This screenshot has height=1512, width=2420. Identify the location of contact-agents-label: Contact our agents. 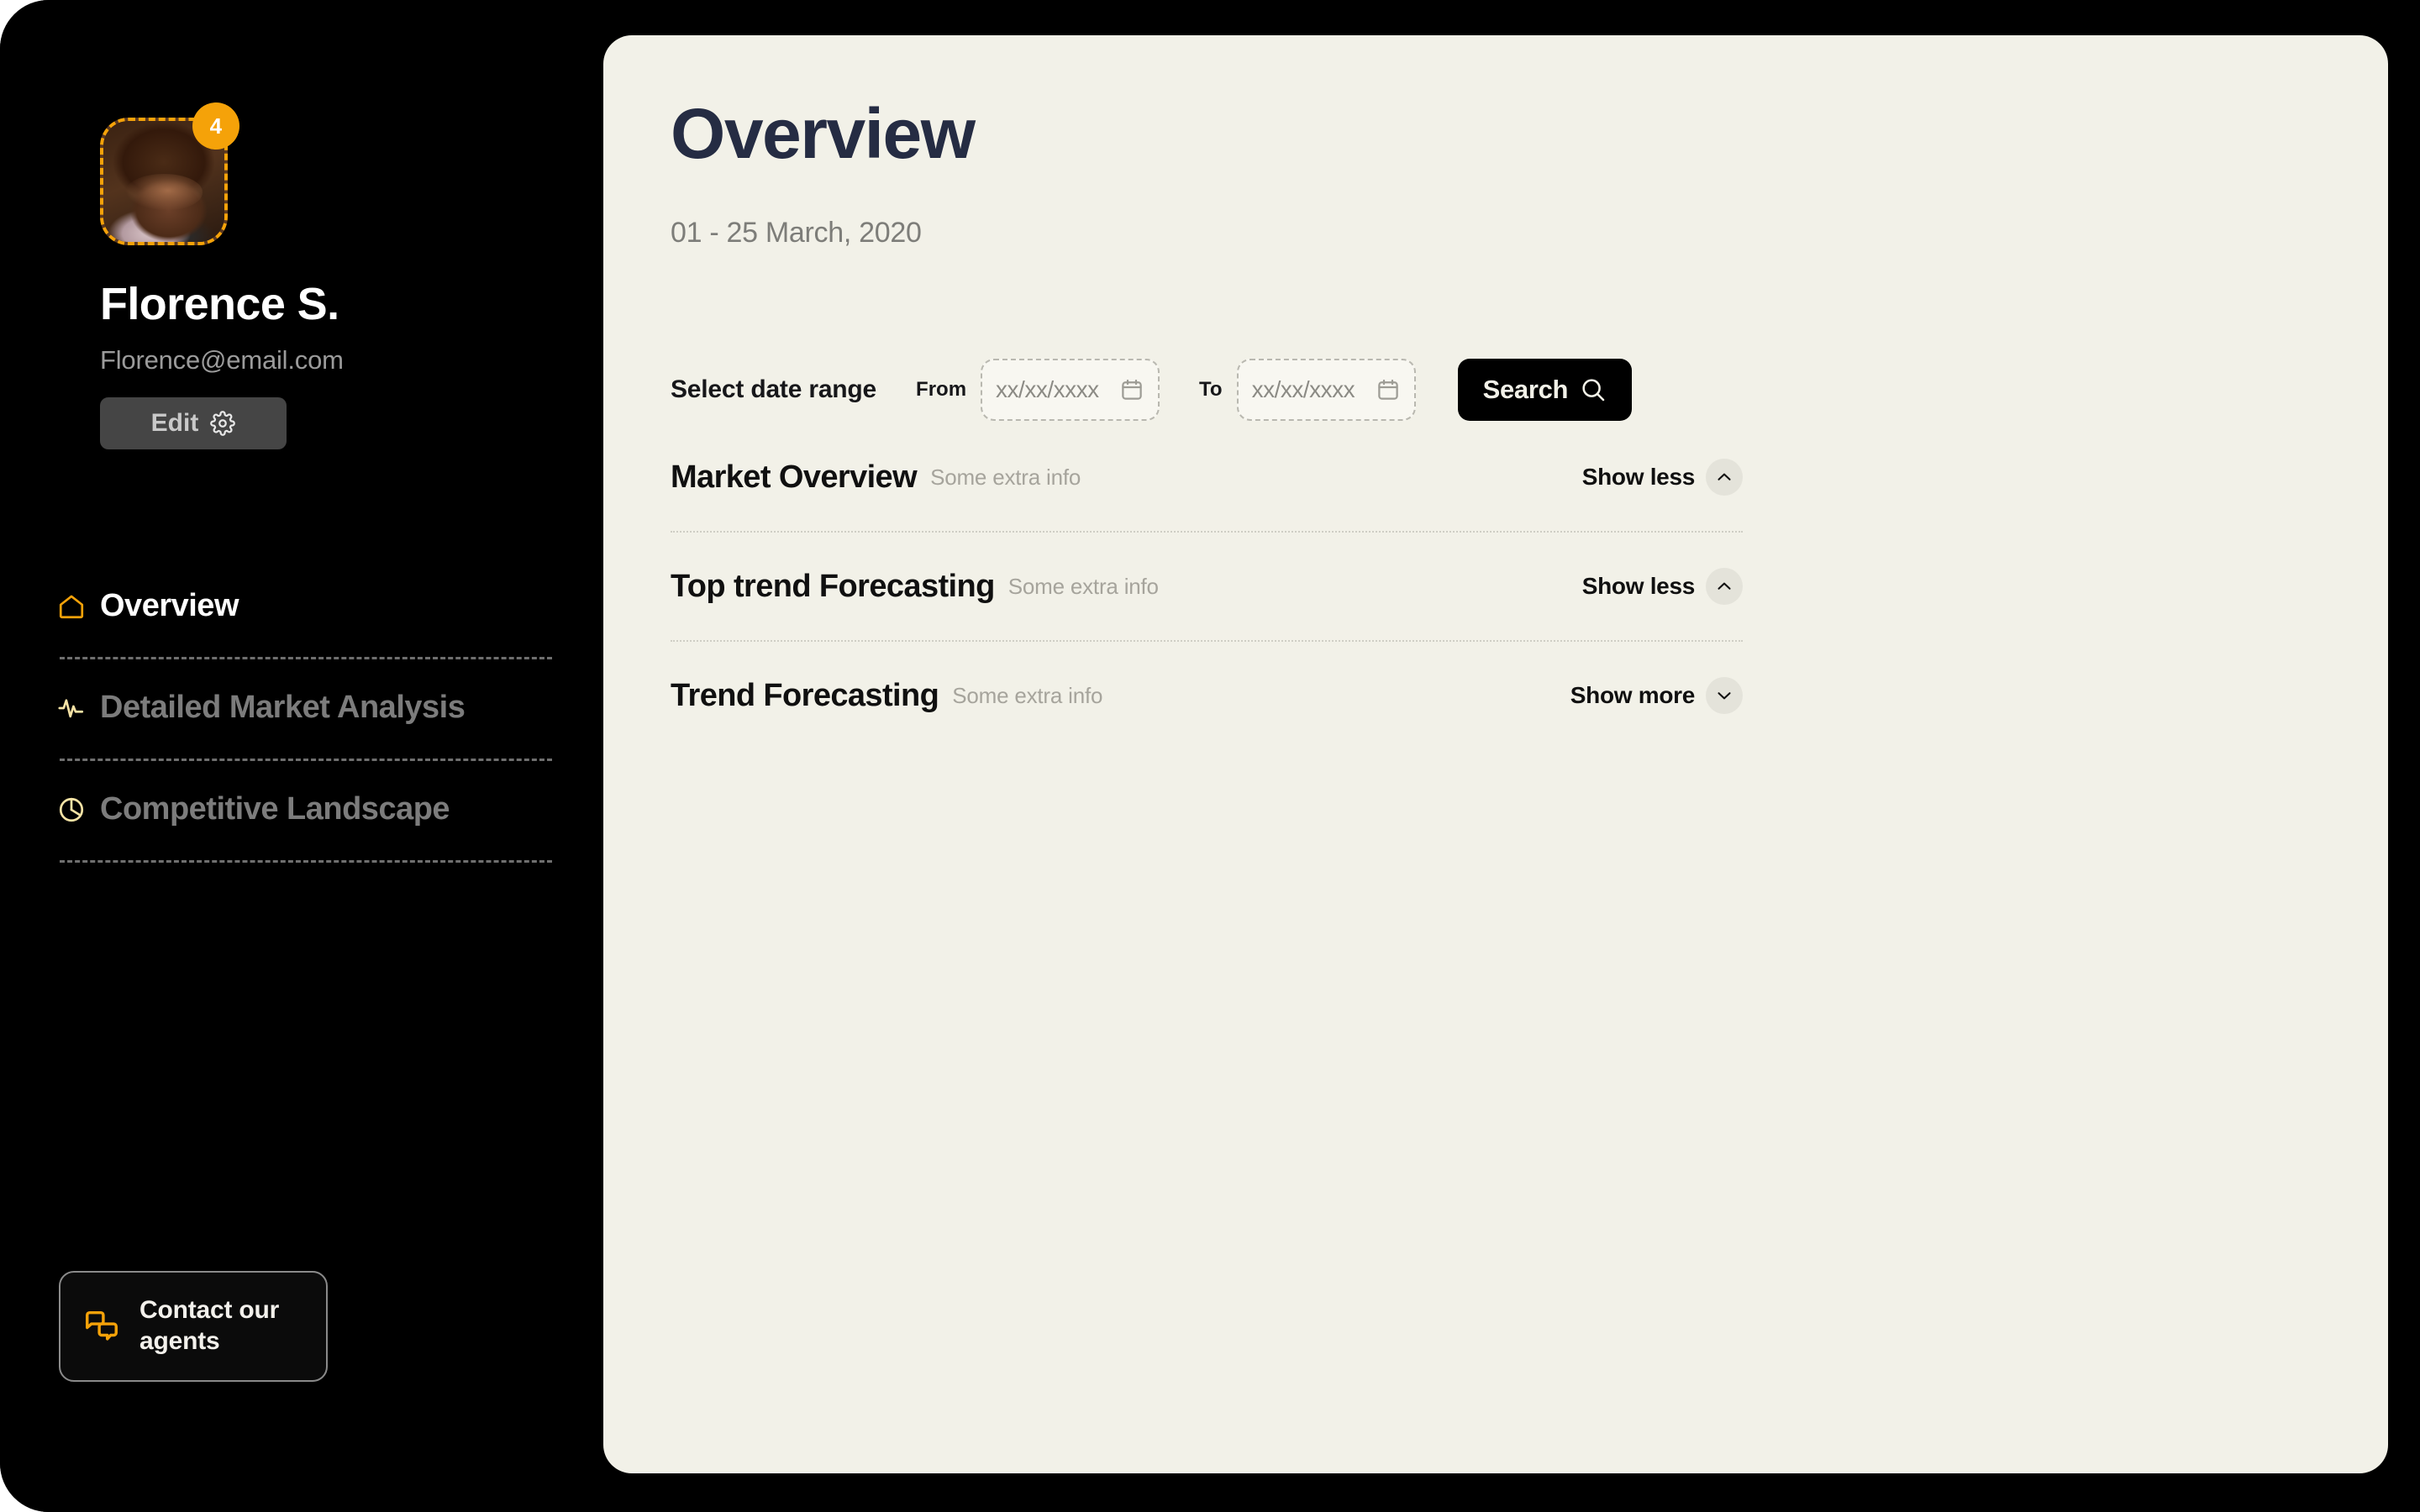
(210, 1325).